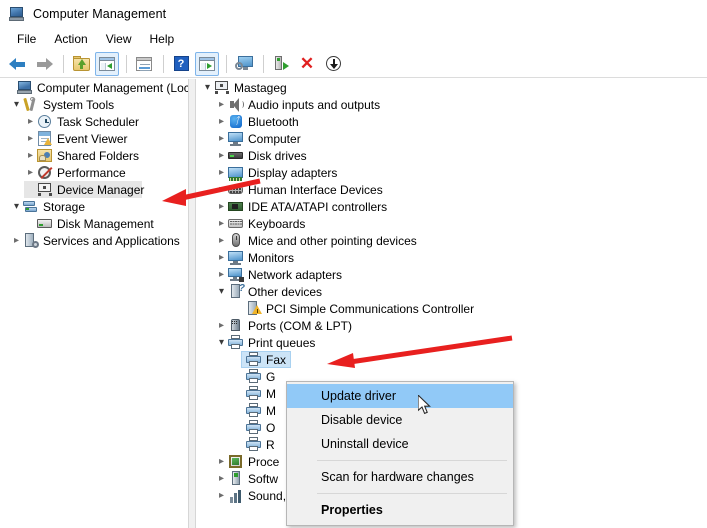  I want to click on tree-item-audio-inputs-and-outputs: ▸ Audio inputs and outputs, so click(452, 104).